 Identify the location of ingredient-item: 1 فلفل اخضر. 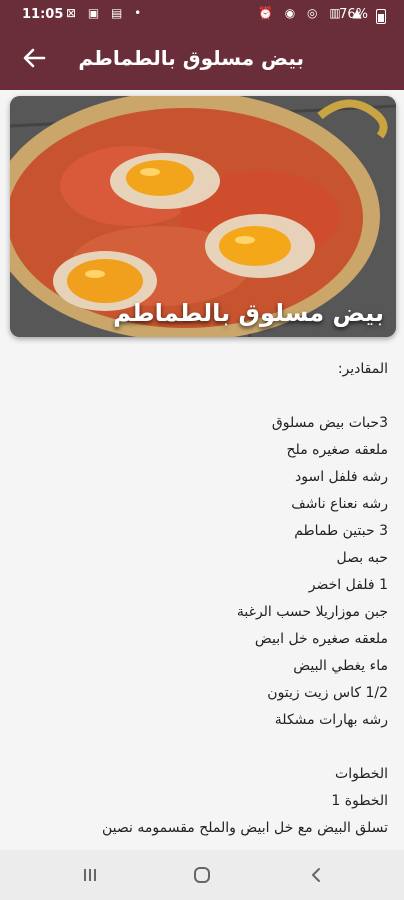
(348, 585).